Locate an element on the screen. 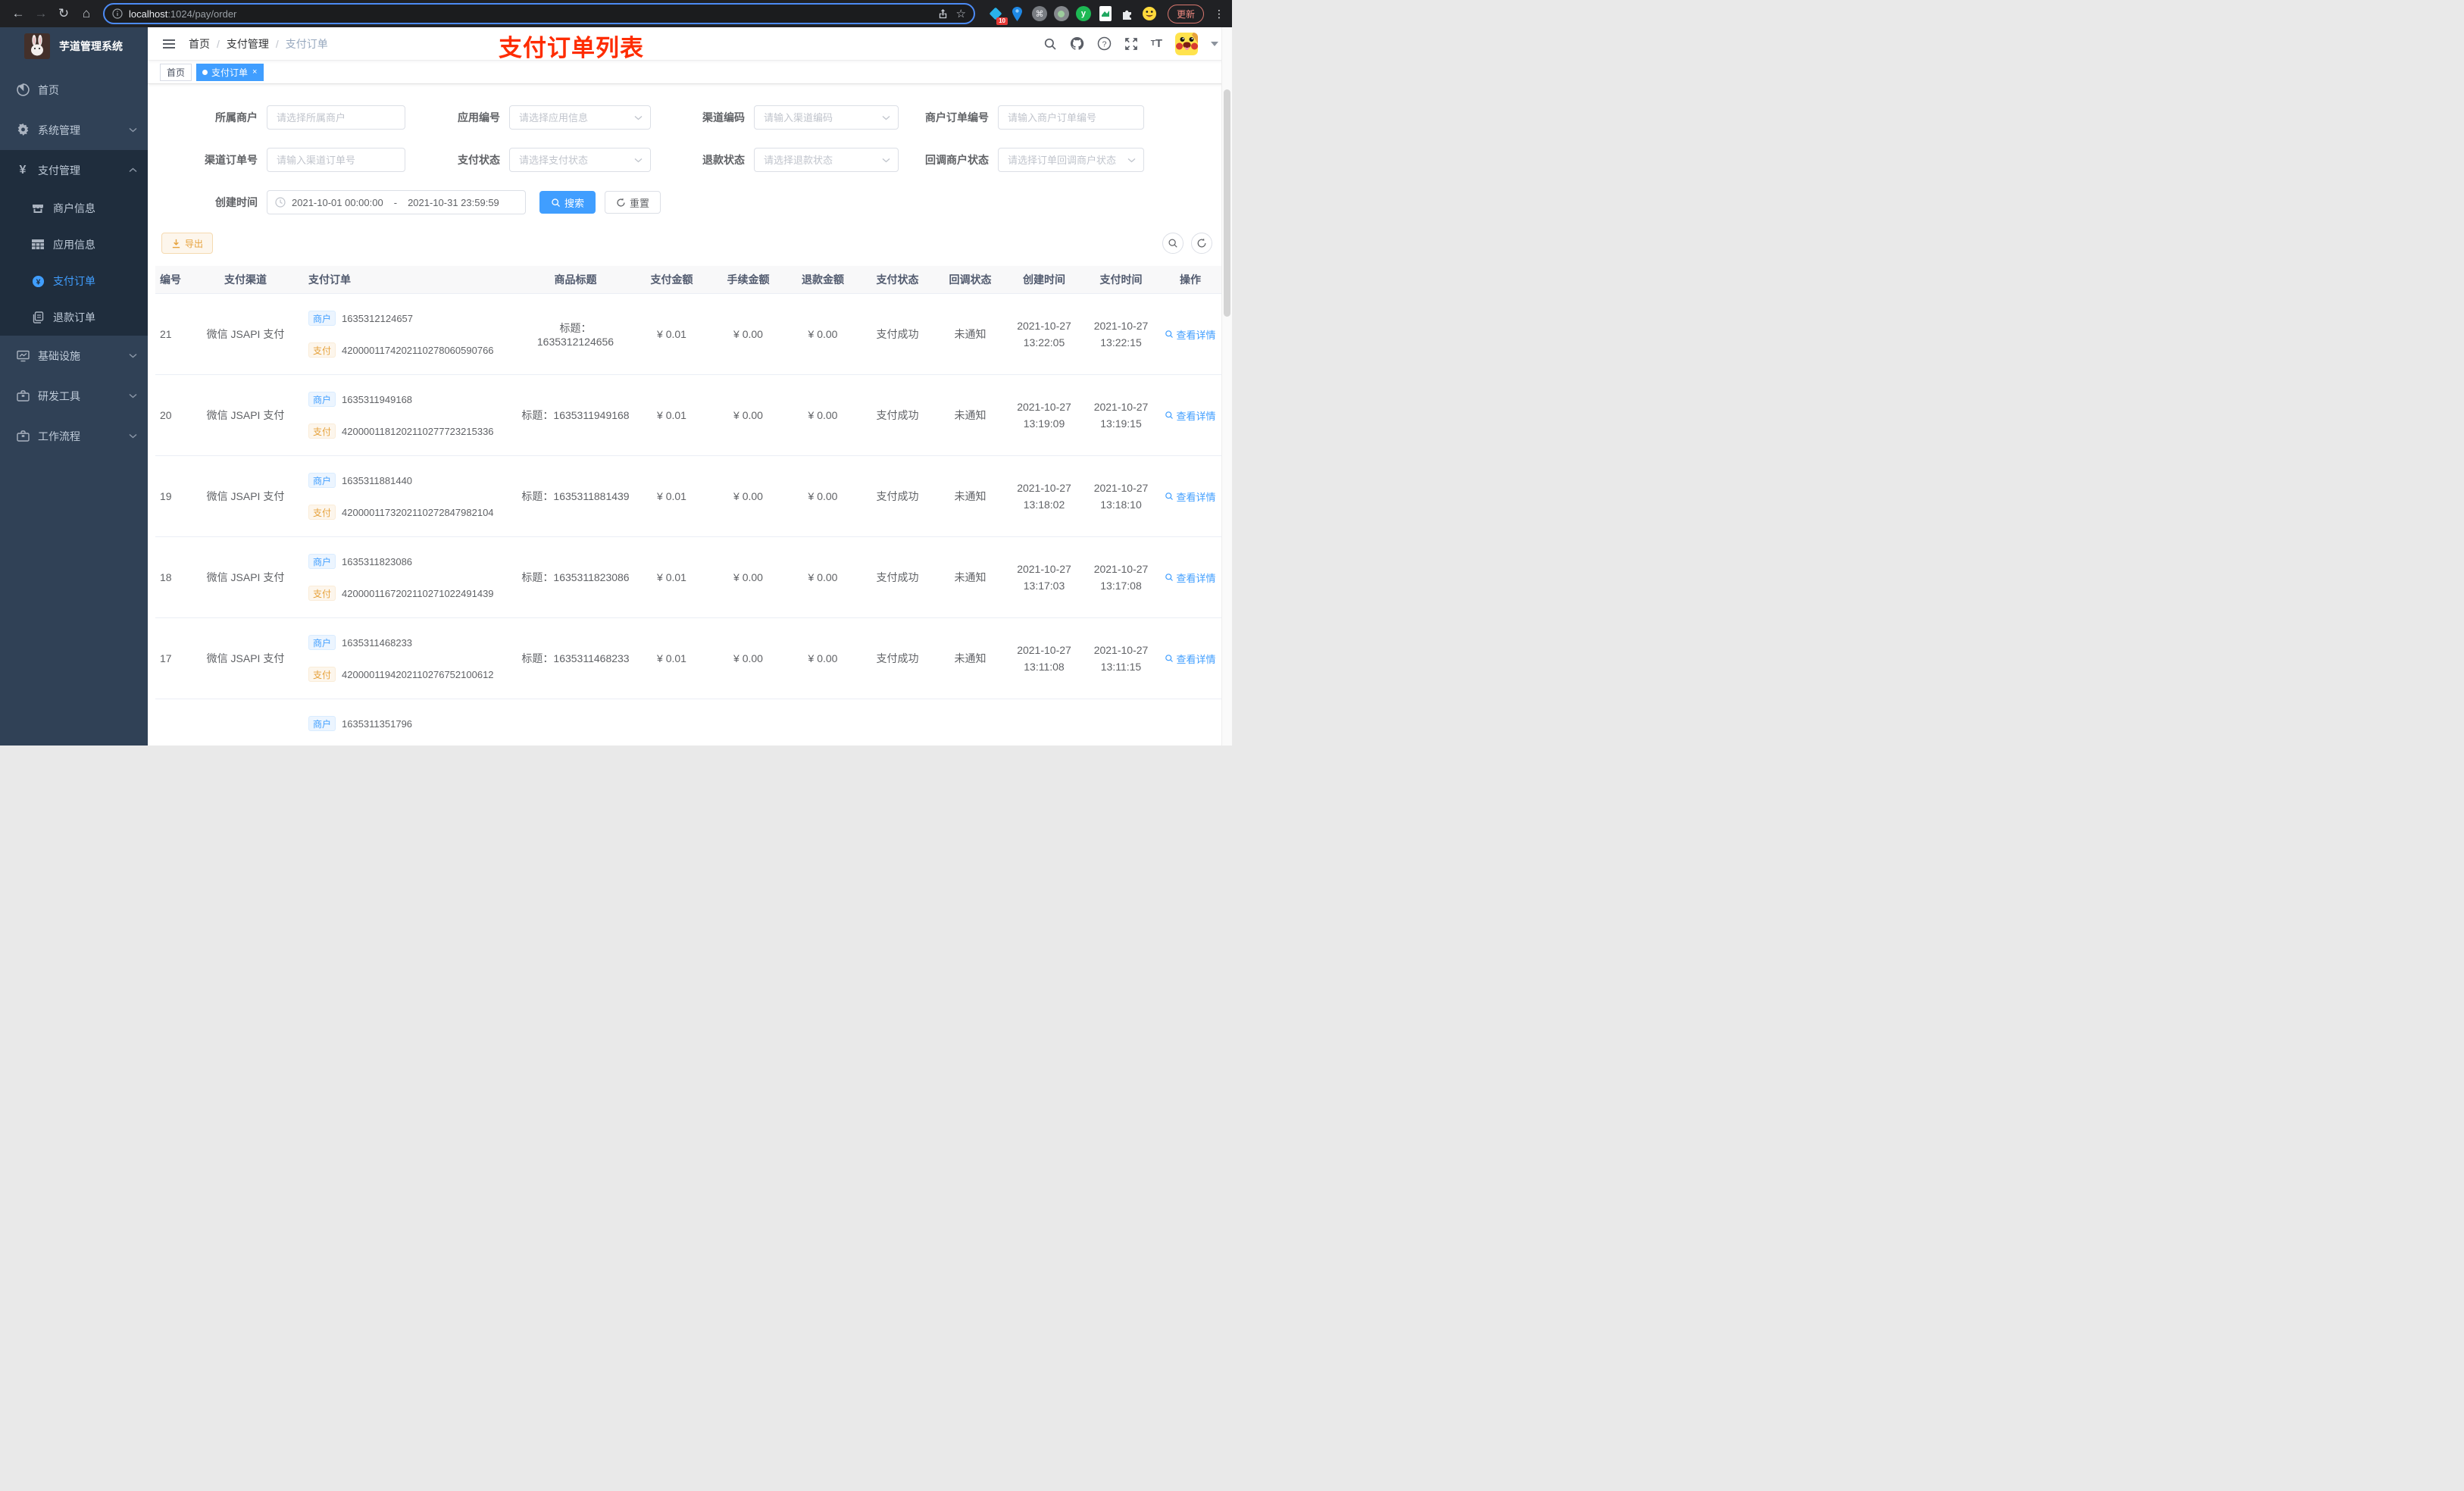  bookmark-star-icon: ☆ is located at coordinates (961, 13).